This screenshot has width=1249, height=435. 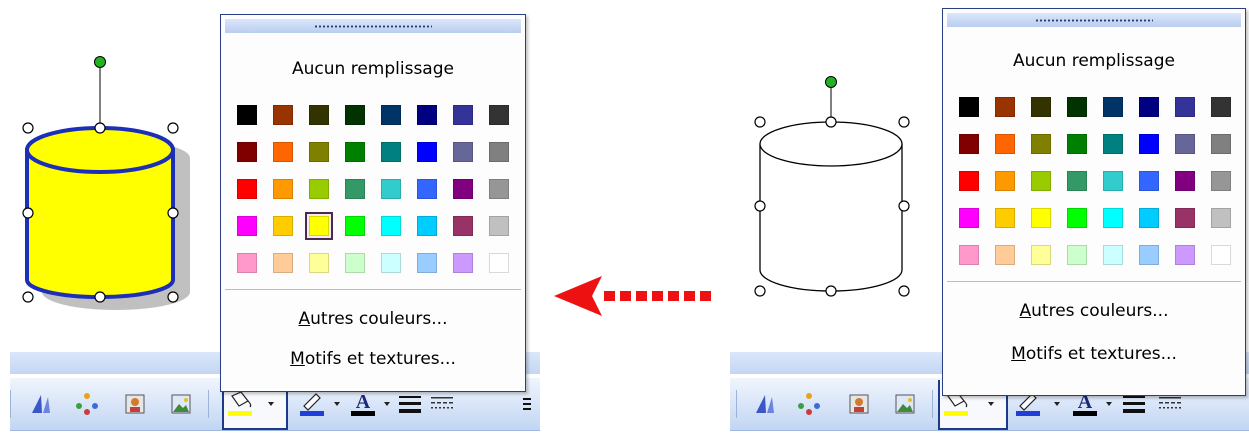 What do you see at coordinates (828, 155) in the screenshot?
I see `cylinder-shape-outline` at bounding box center [828, 155].